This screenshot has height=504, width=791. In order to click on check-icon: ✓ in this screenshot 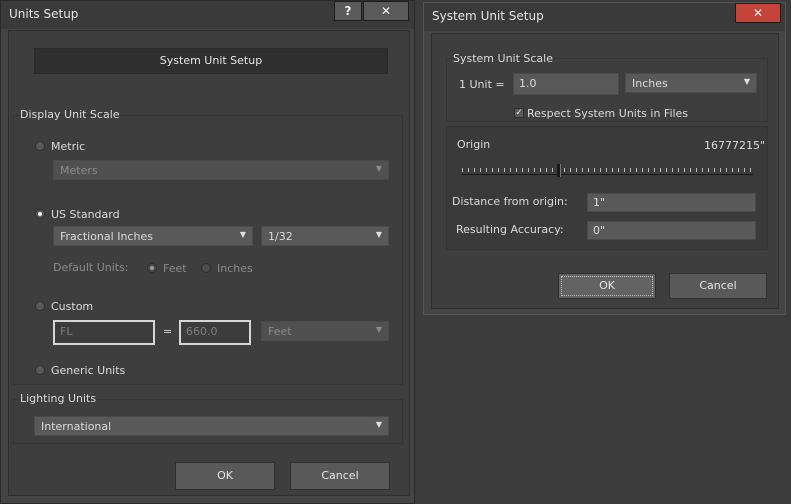, I will do `click(519, 113)`.